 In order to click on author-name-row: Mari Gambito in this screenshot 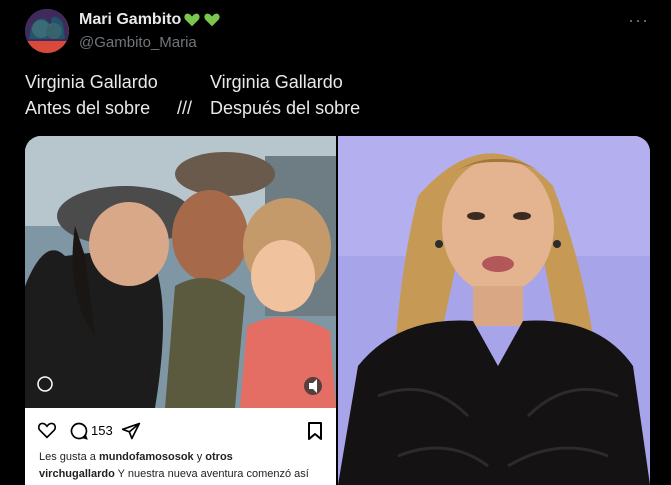, I will do `click(150, 20)`.